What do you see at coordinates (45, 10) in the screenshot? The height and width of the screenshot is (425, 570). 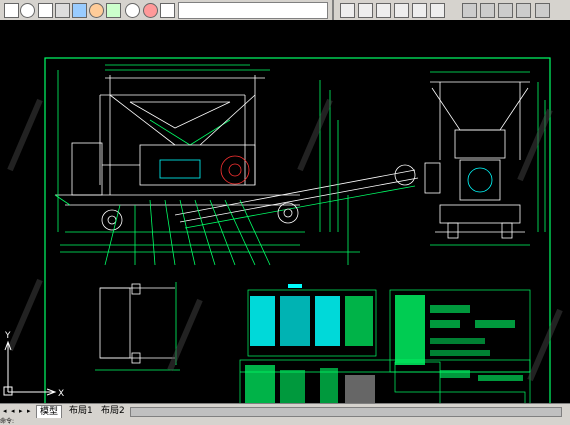 I see `save-icon` at bounding box center [45, 10].